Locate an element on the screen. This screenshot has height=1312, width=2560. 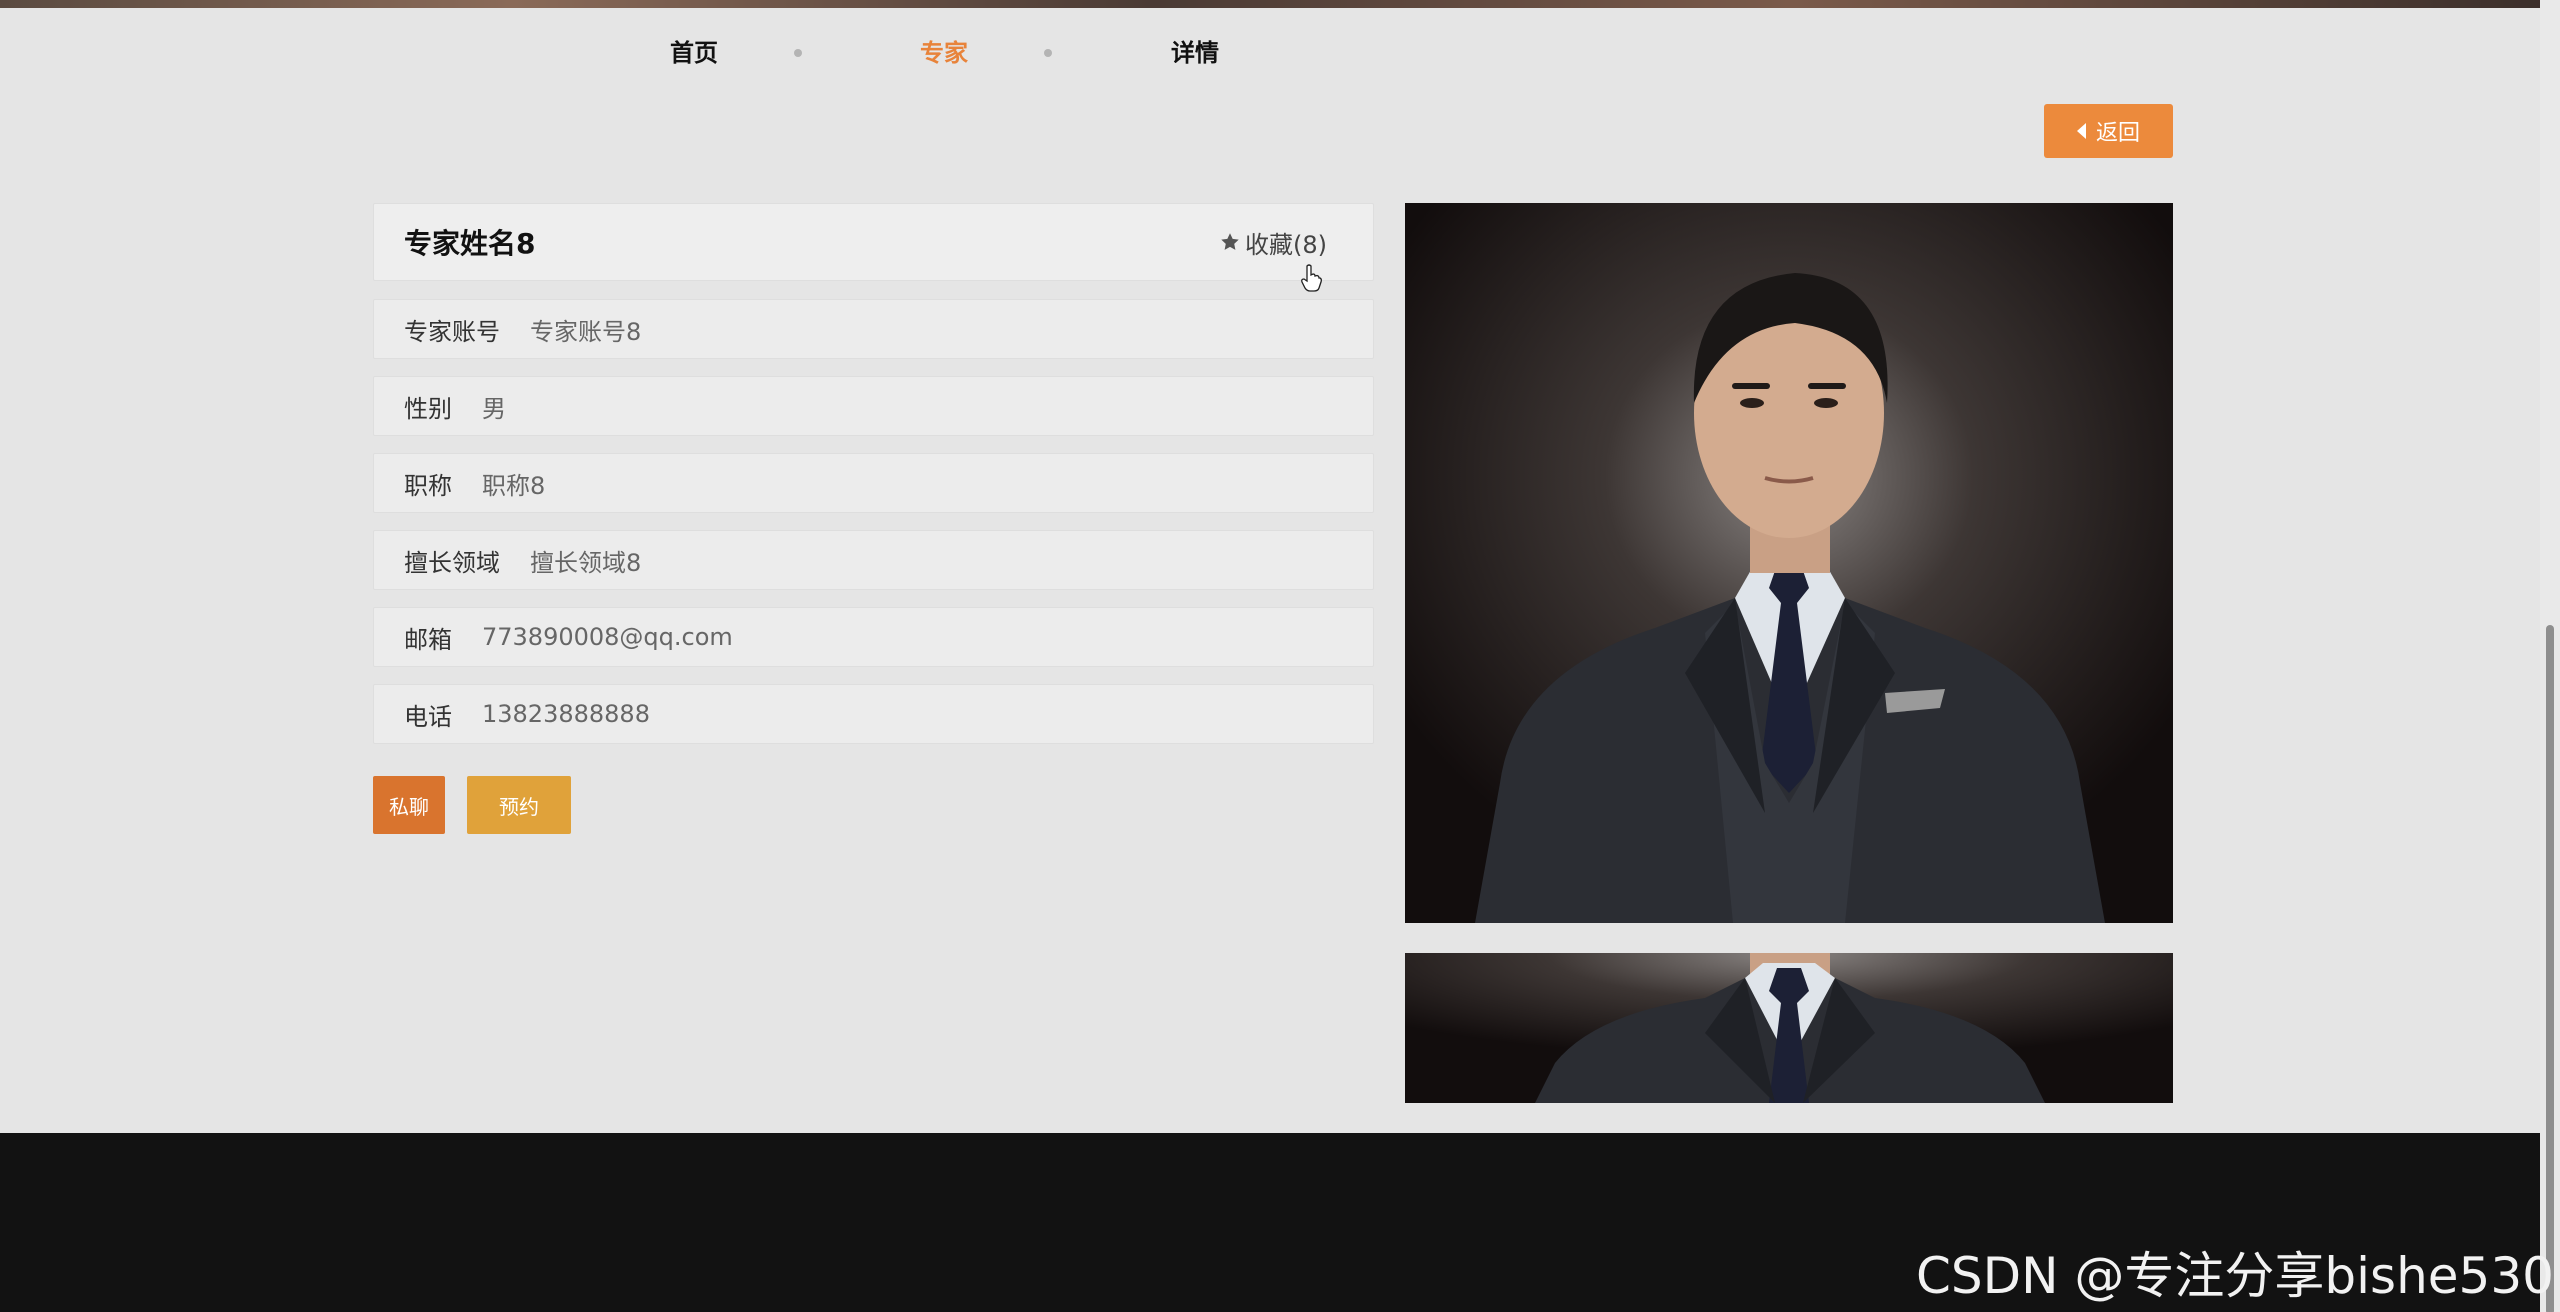
field-value: 职称8 is located at coordinates (514, 485).